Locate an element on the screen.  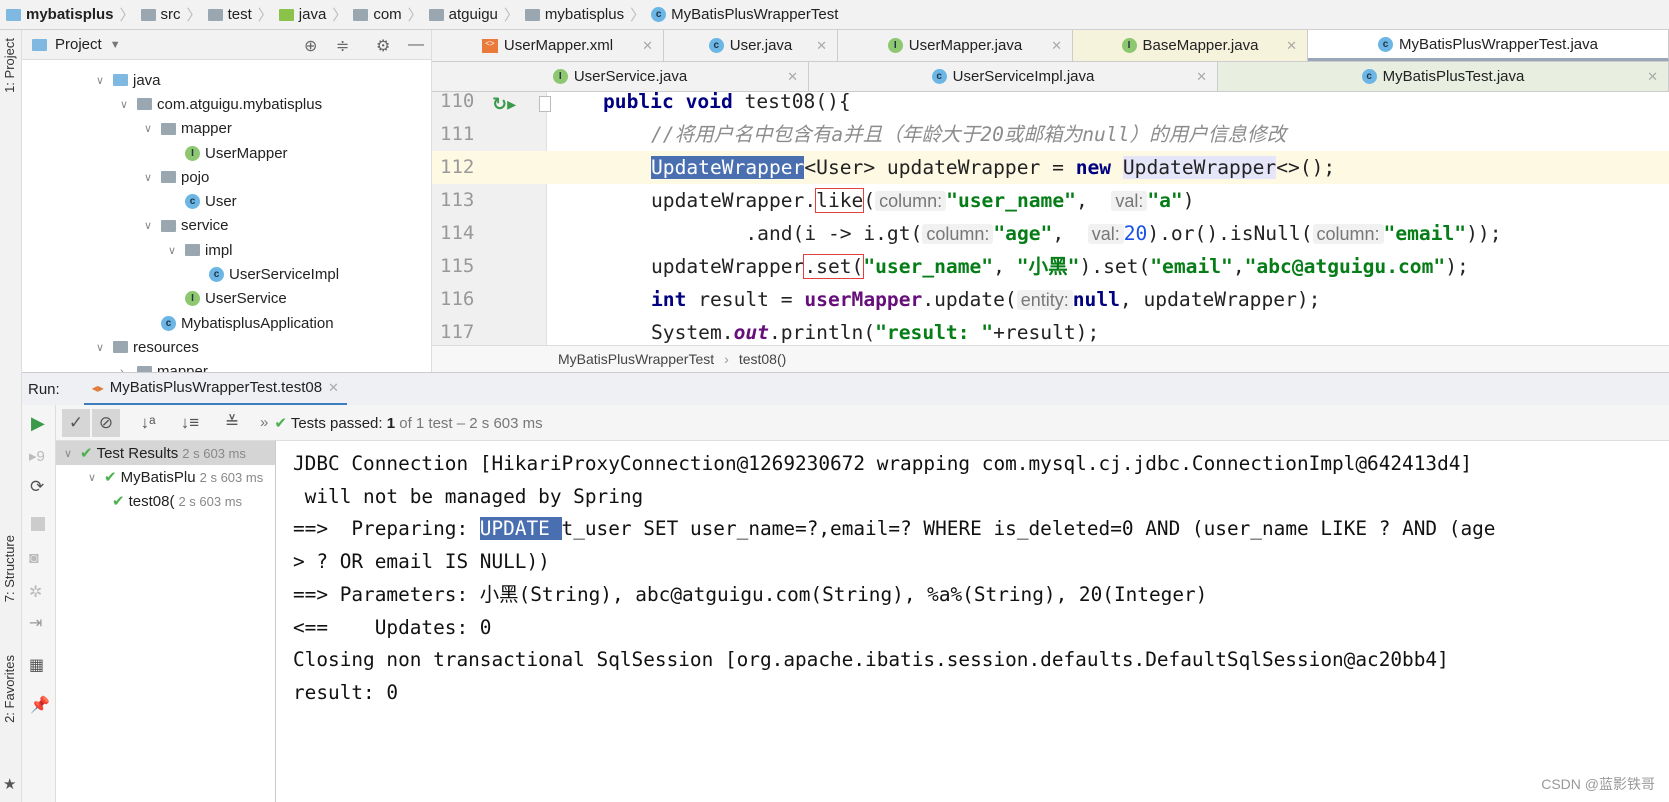
rerun-icon: ▶ is located at coordinates (38, 423).